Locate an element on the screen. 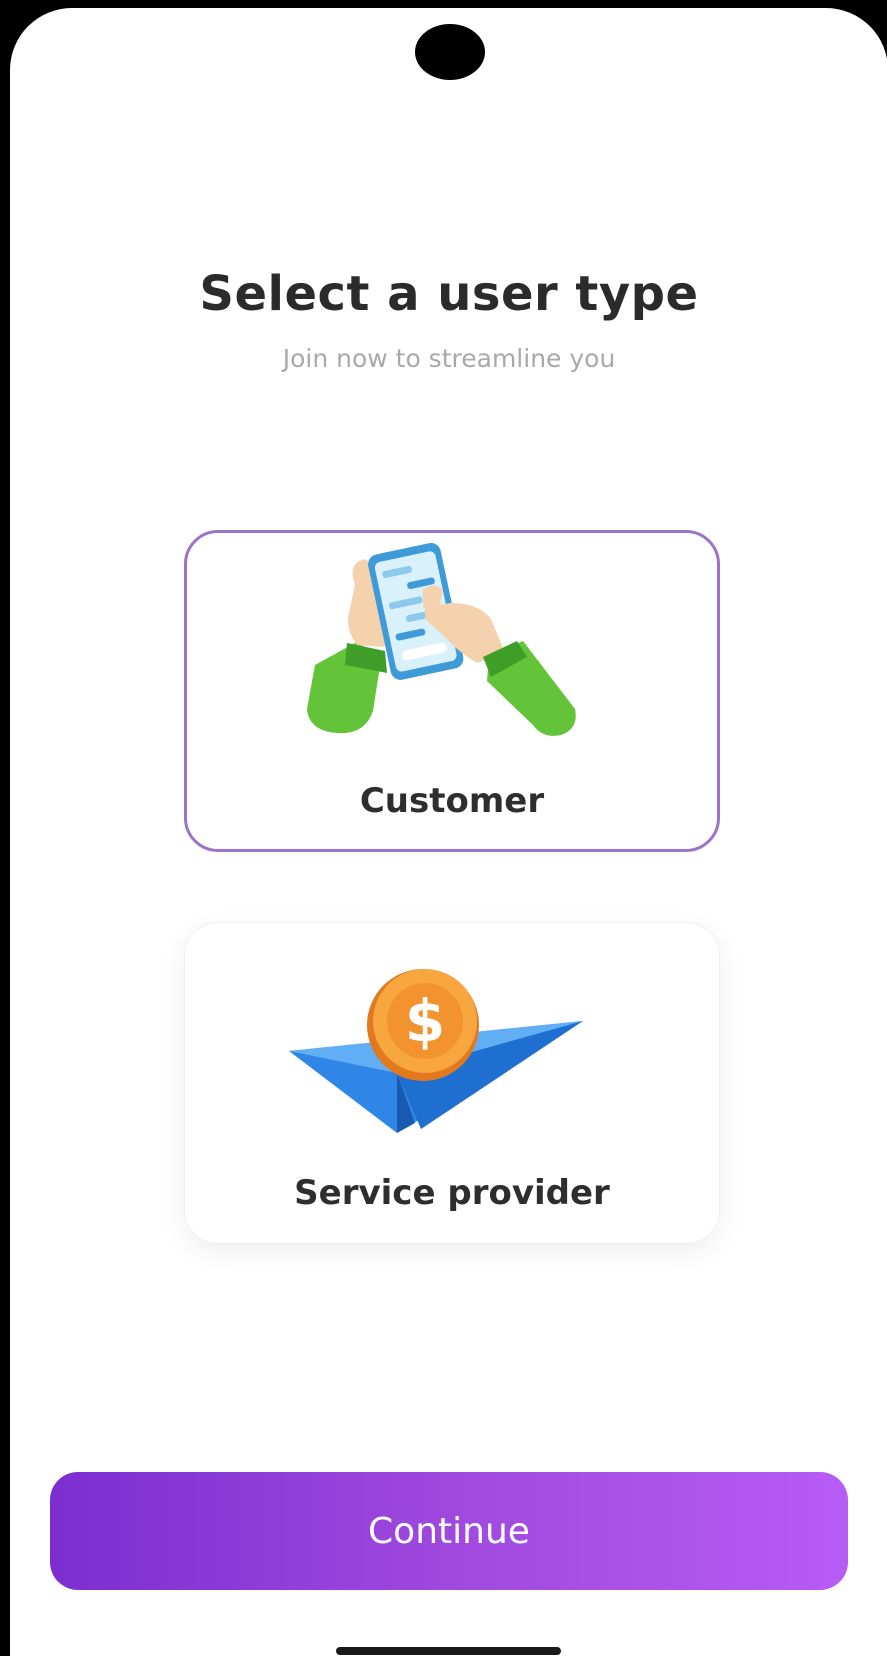 Image resolution: width=887 pixels, height=1656 pixels. user-type-label-customer: Customer is located at coordinates (452, 801).